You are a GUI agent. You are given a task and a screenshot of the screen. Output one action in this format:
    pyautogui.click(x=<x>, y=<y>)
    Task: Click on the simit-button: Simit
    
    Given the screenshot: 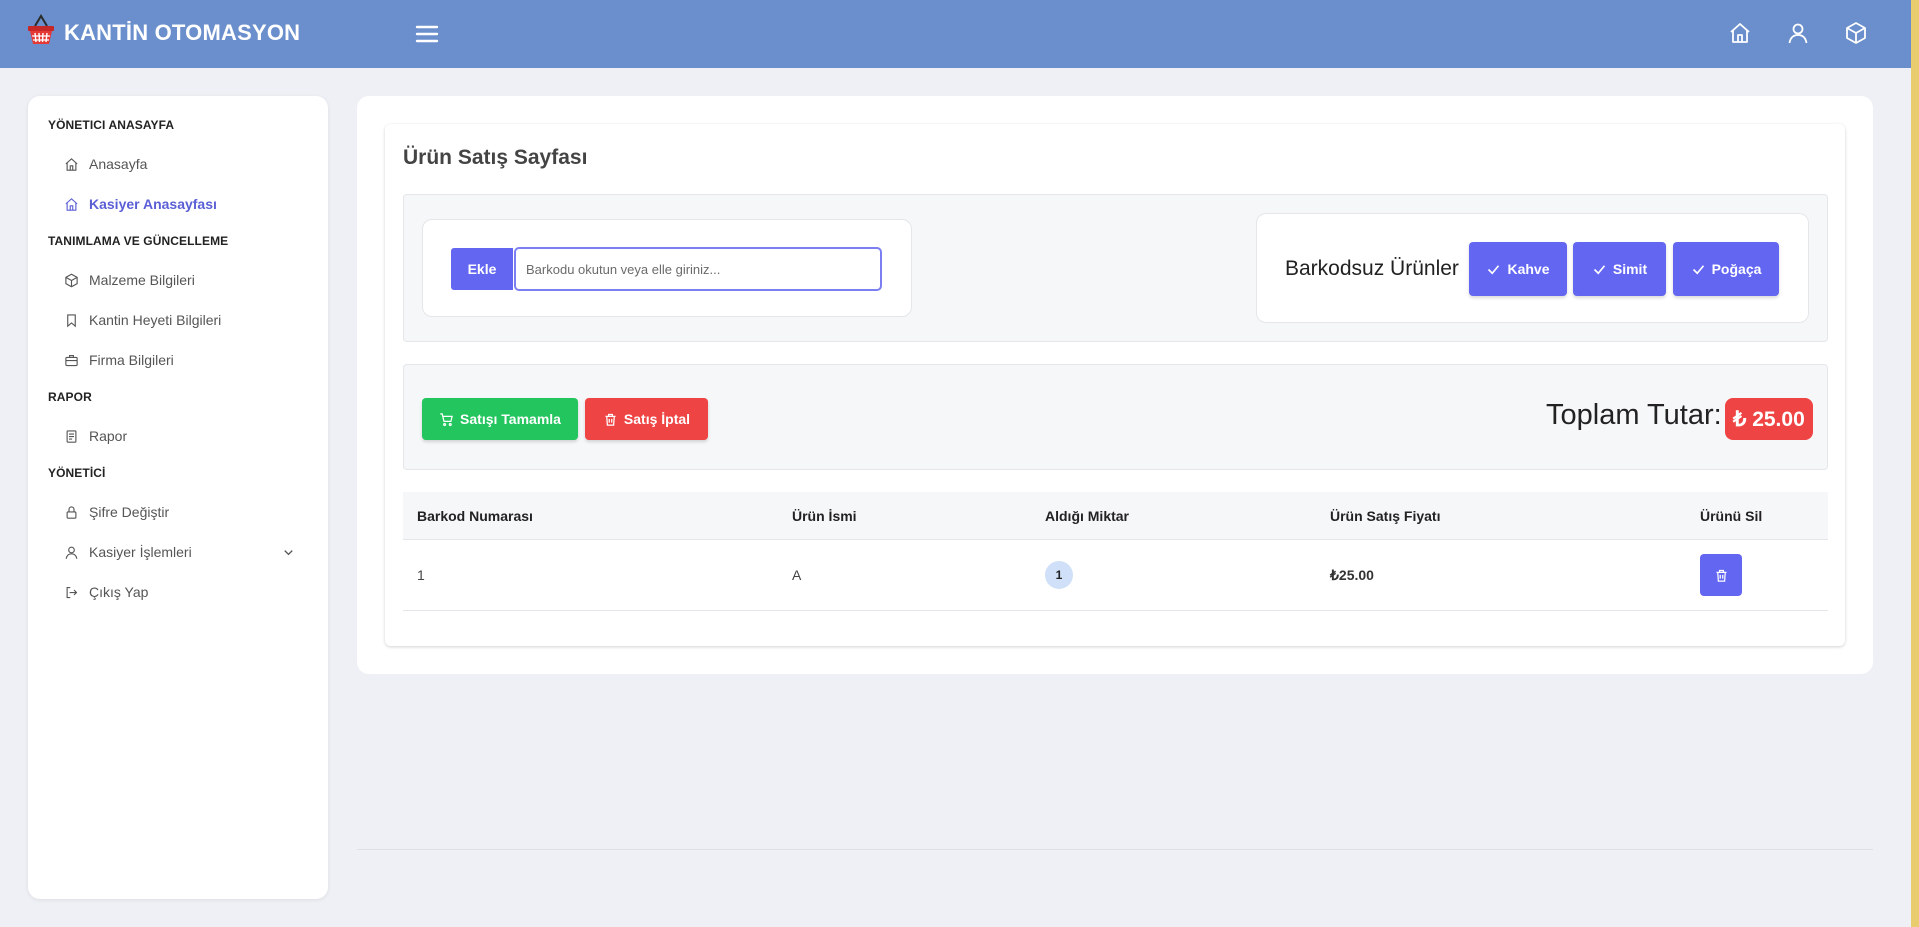 What is the action you would take?
    pyautogui.click(x=1619, y=269)
    